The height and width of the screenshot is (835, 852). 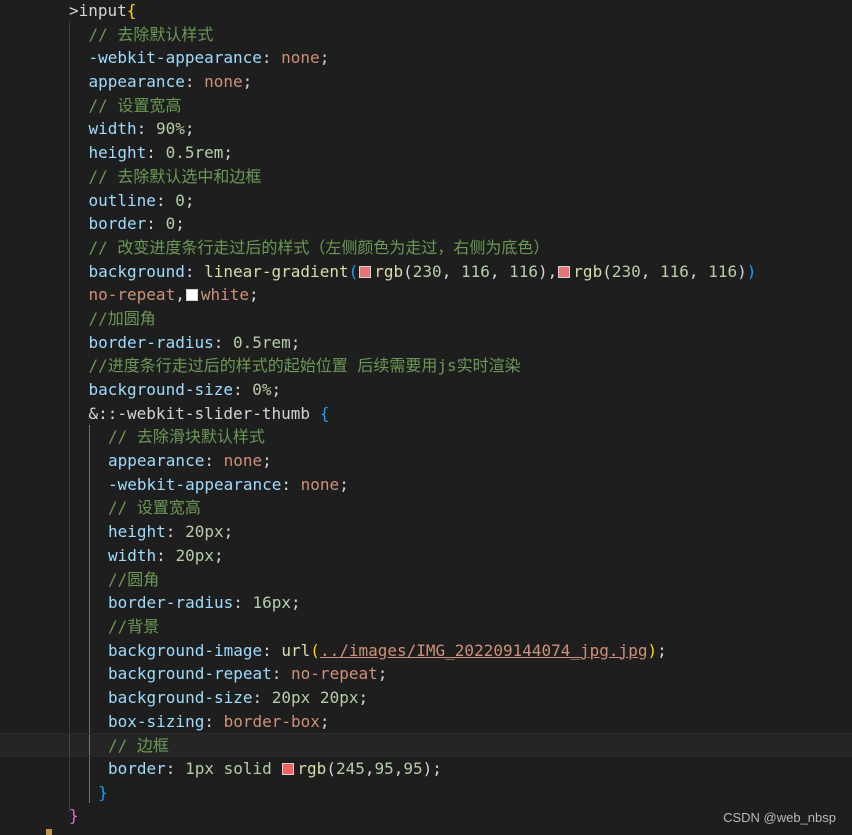 I want to click on code-line: border-radius: 16px;, so click(x=426, y=603).